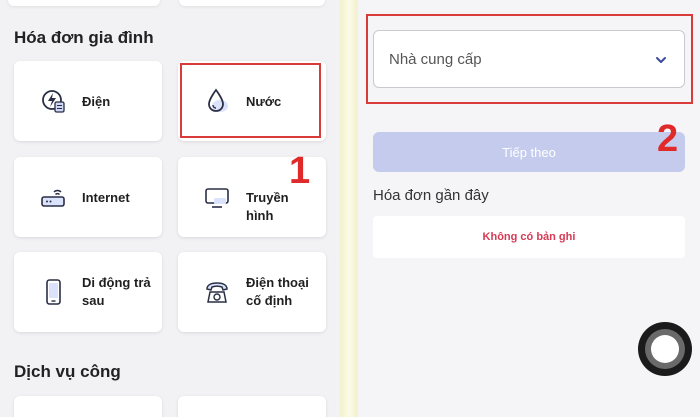  What do you see at coordinates (250, 100) in the screenshot?
I see `highlight-water-card` at bounding box center [250, 100].